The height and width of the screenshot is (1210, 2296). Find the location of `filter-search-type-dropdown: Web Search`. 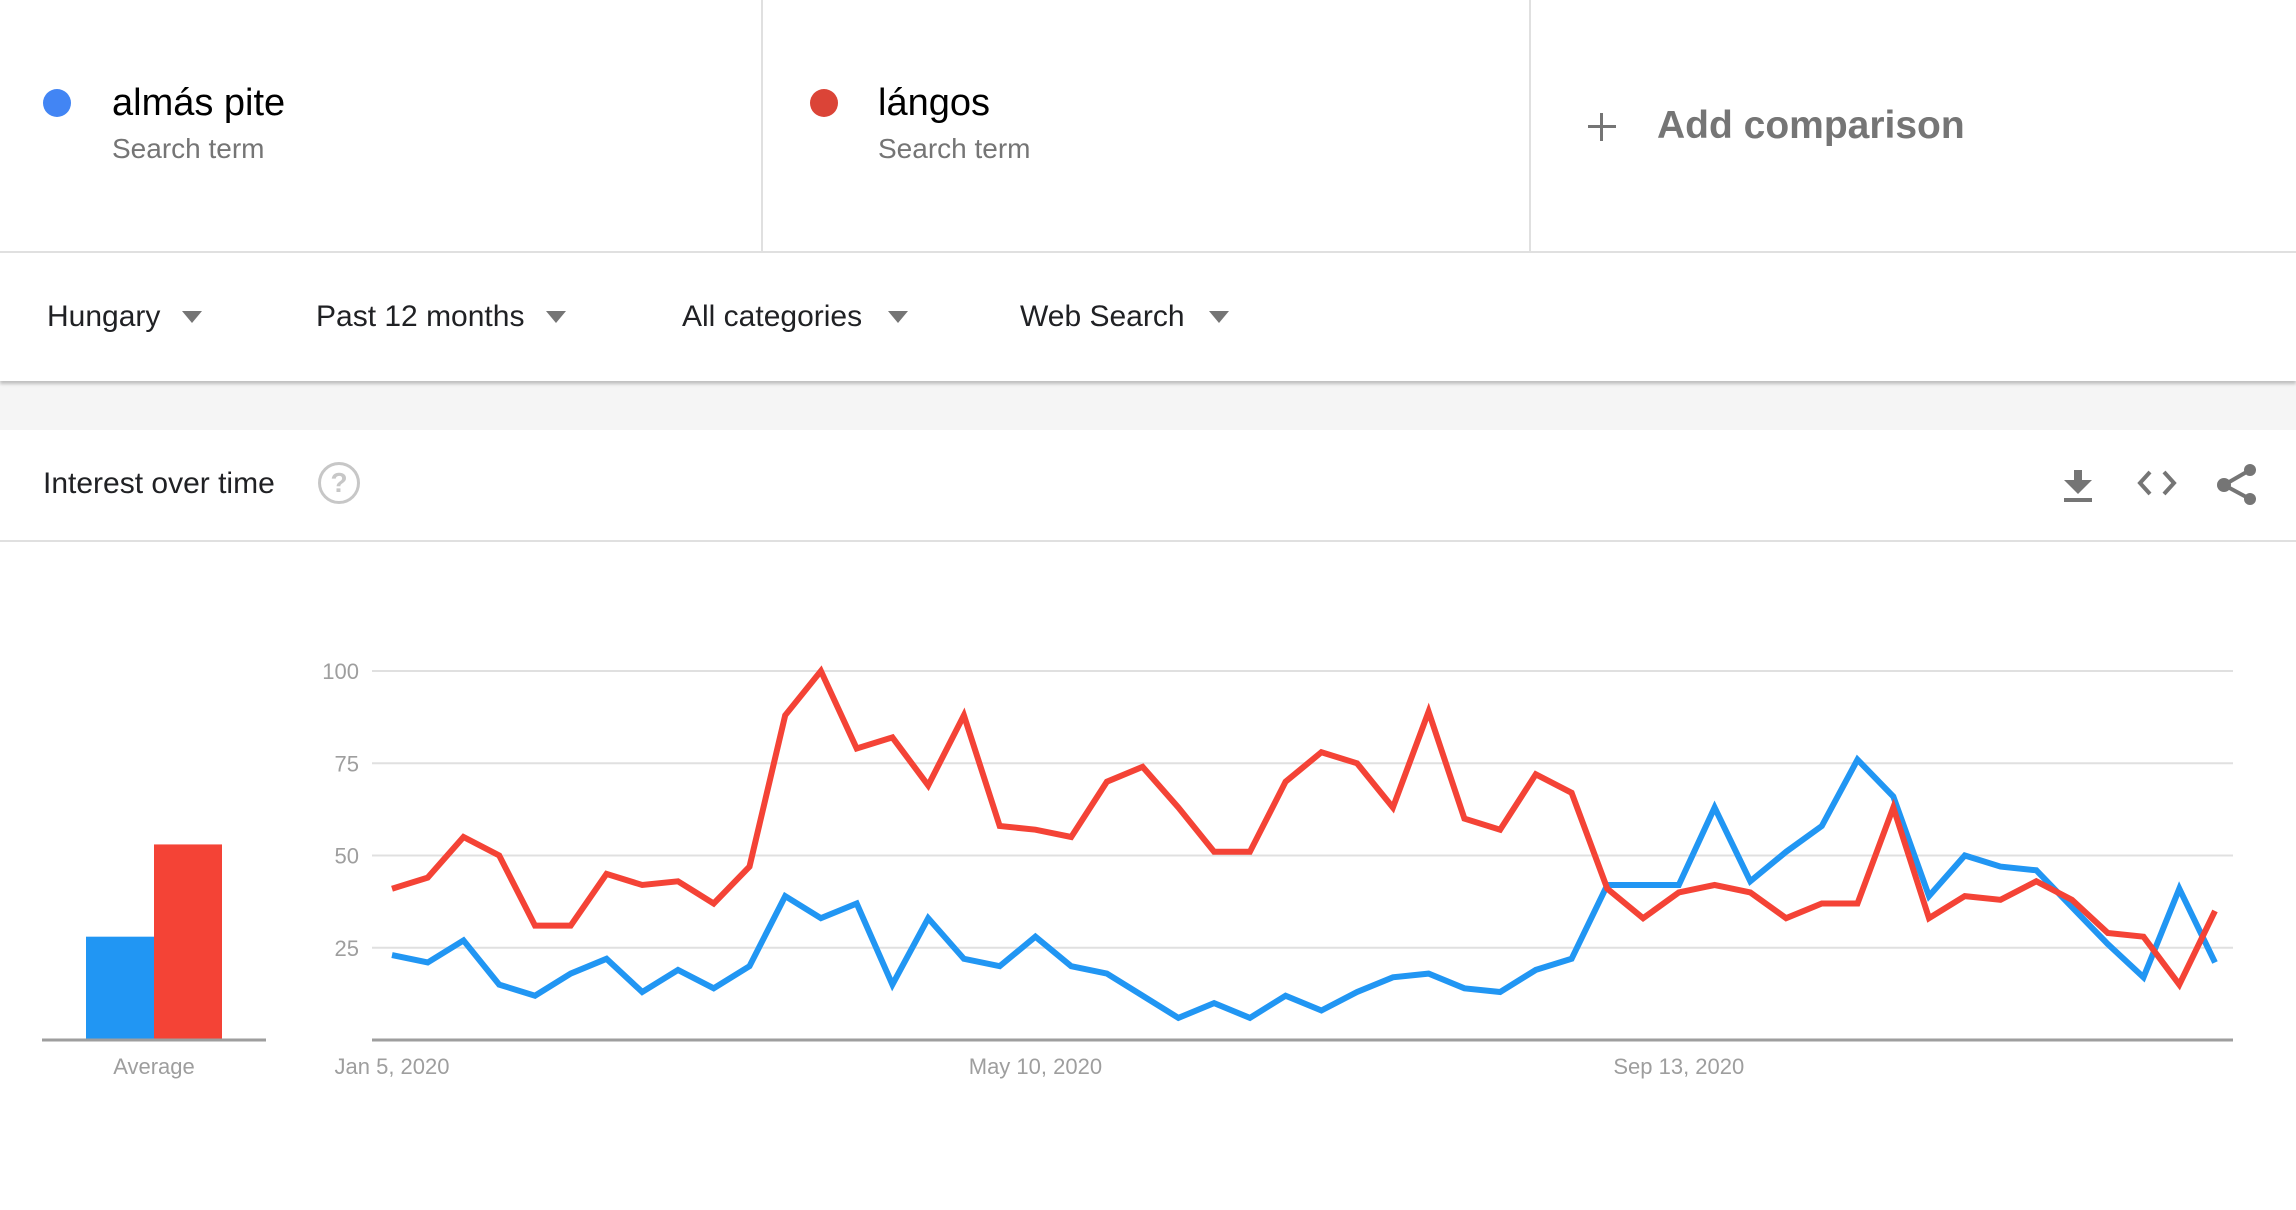

filter-search-type-dropdown: Web Search is located at coordinates (1124, 317).